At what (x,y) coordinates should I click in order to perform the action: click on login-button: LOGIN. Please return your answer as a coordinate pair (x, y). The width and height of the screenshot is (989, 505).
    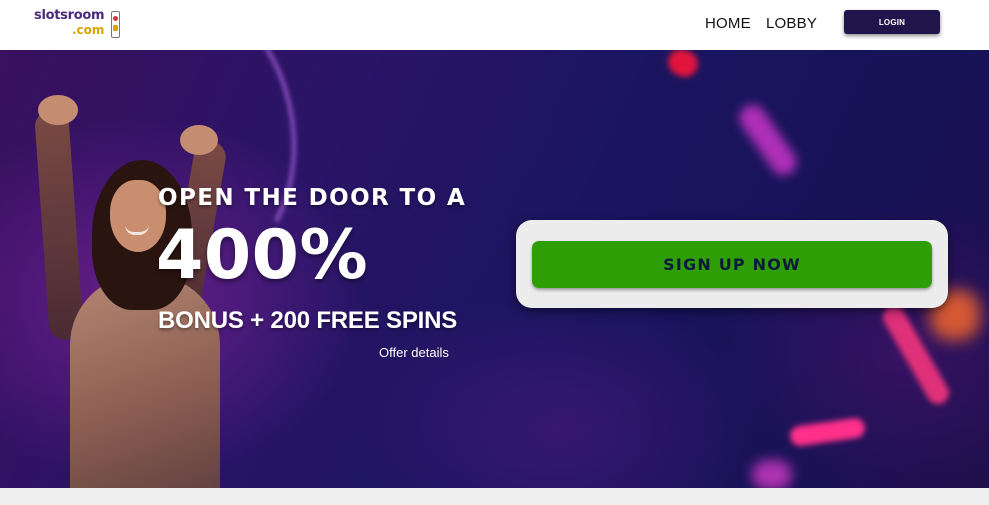
    Looking at the image, I should click on (892, 22).